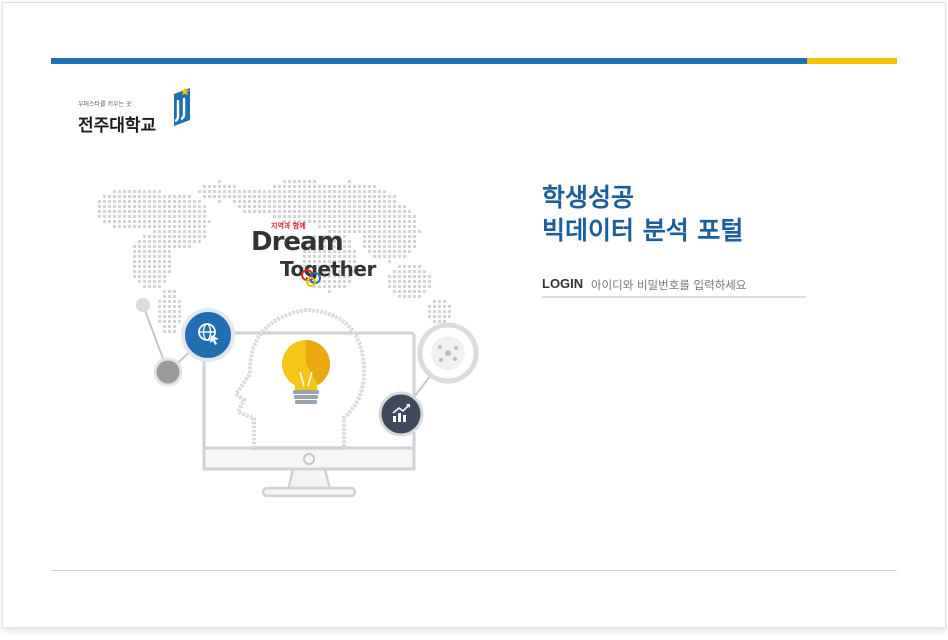  Describe the element at coordinates (208, 335) in the screenshot. I see `globe-cursor-icon` at that location.